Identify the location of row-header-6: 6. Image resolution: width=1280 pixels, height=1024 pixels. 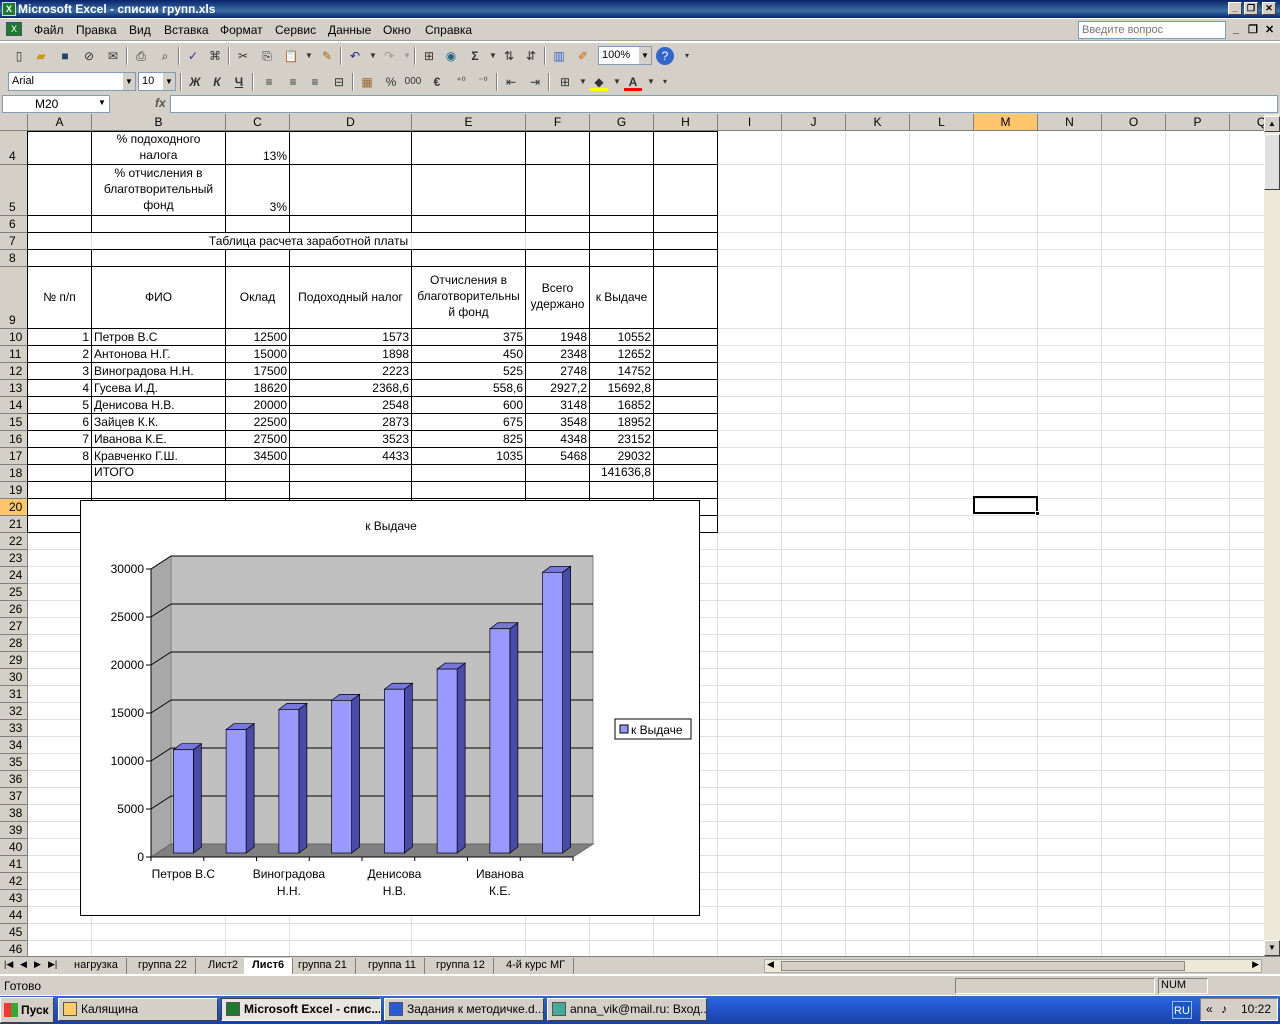
(14, 224).